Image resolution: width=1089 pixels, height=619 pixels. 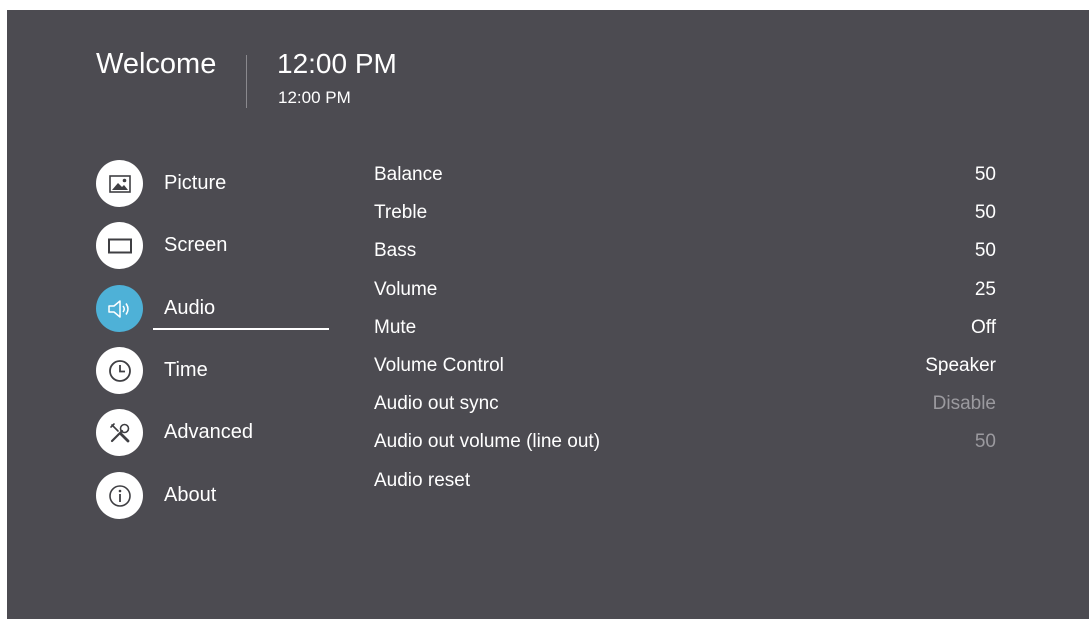 I want to click on setting-row-audio-out-volume: Audio out volume (line out) 50, so click(x=685, y=446).